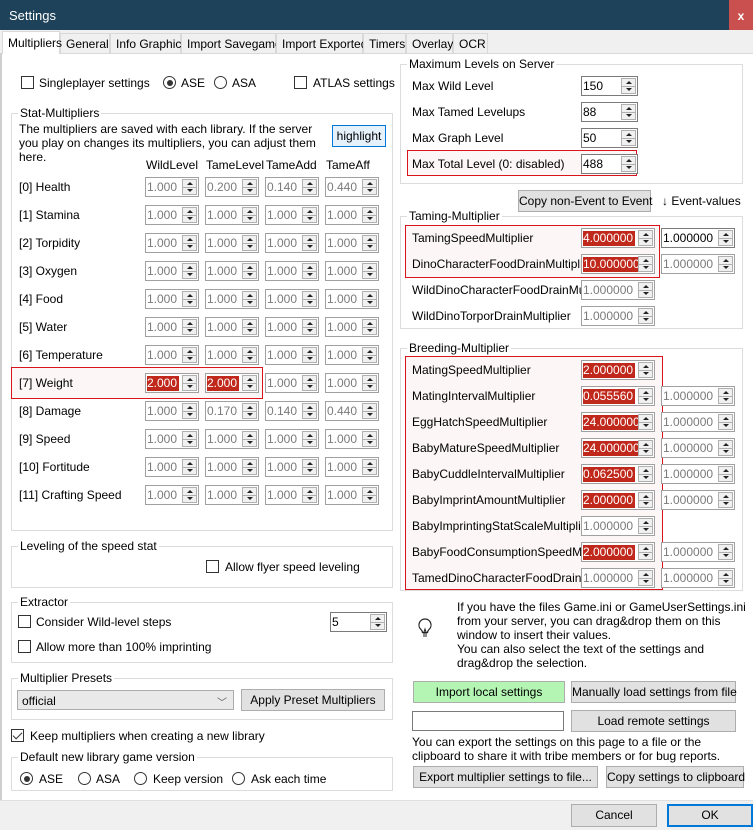  I want to click on imprinting-checkbox, so click(24, 646).